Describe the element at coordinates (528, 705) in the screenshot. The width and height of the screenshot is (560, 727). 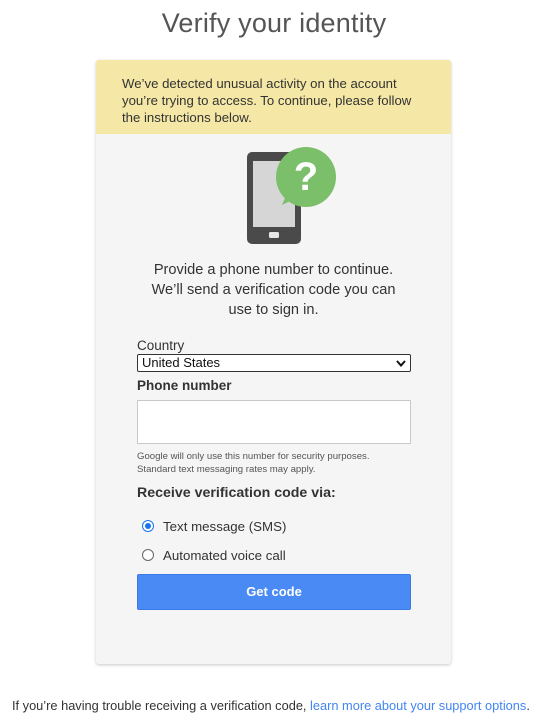
I see `footer-trailing: .` at that location.